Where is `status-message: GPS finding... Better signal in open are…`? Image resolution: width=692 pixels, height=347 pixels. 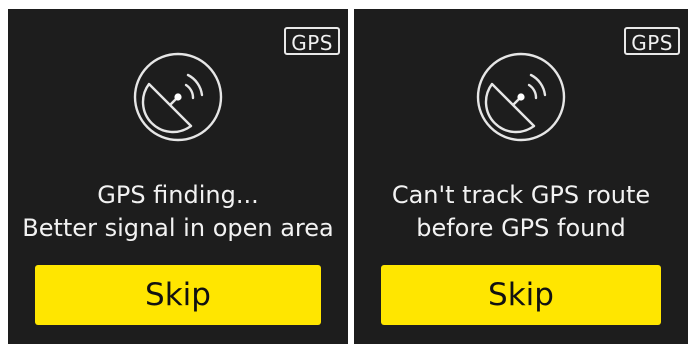 status-message: GPS finding... Better signal in open are… is located at coordinates (178, 212).